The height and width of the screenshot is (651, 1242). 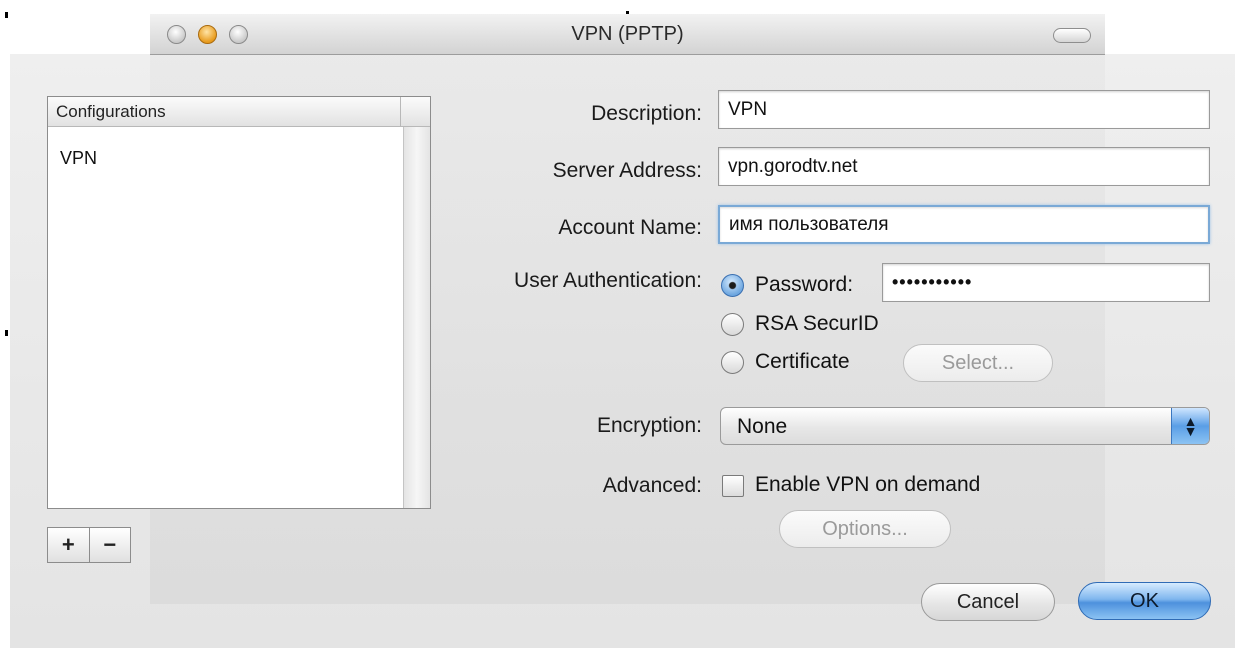 I want to click on popup-arrows-icon: ▲ ▼, so click(x=1190, y=426).